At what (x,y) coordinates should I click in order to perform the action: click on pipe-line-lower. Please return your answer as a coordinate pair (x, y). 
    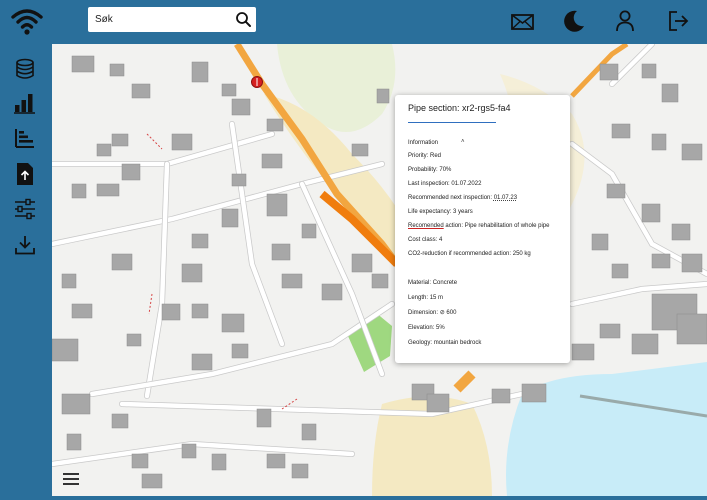
    Looking at the image, I should click on (464, 381).